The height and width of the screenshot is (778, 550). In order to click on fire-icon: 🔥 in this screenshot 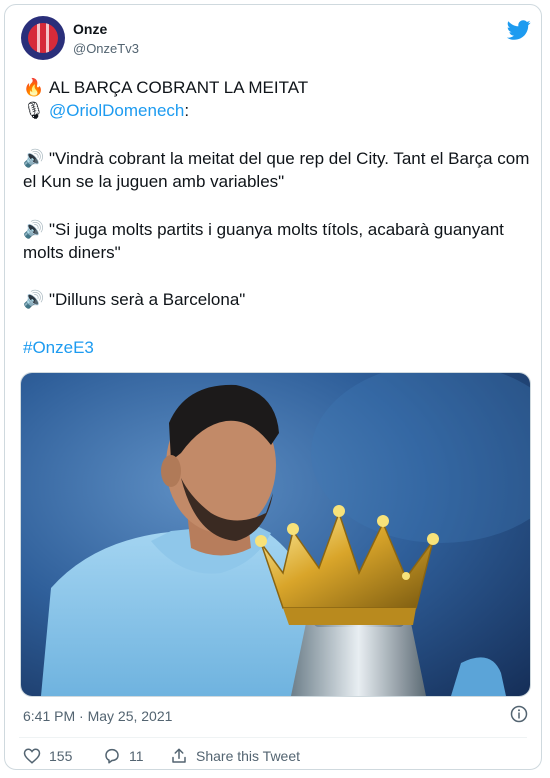, I will do `click(34, 87)`.